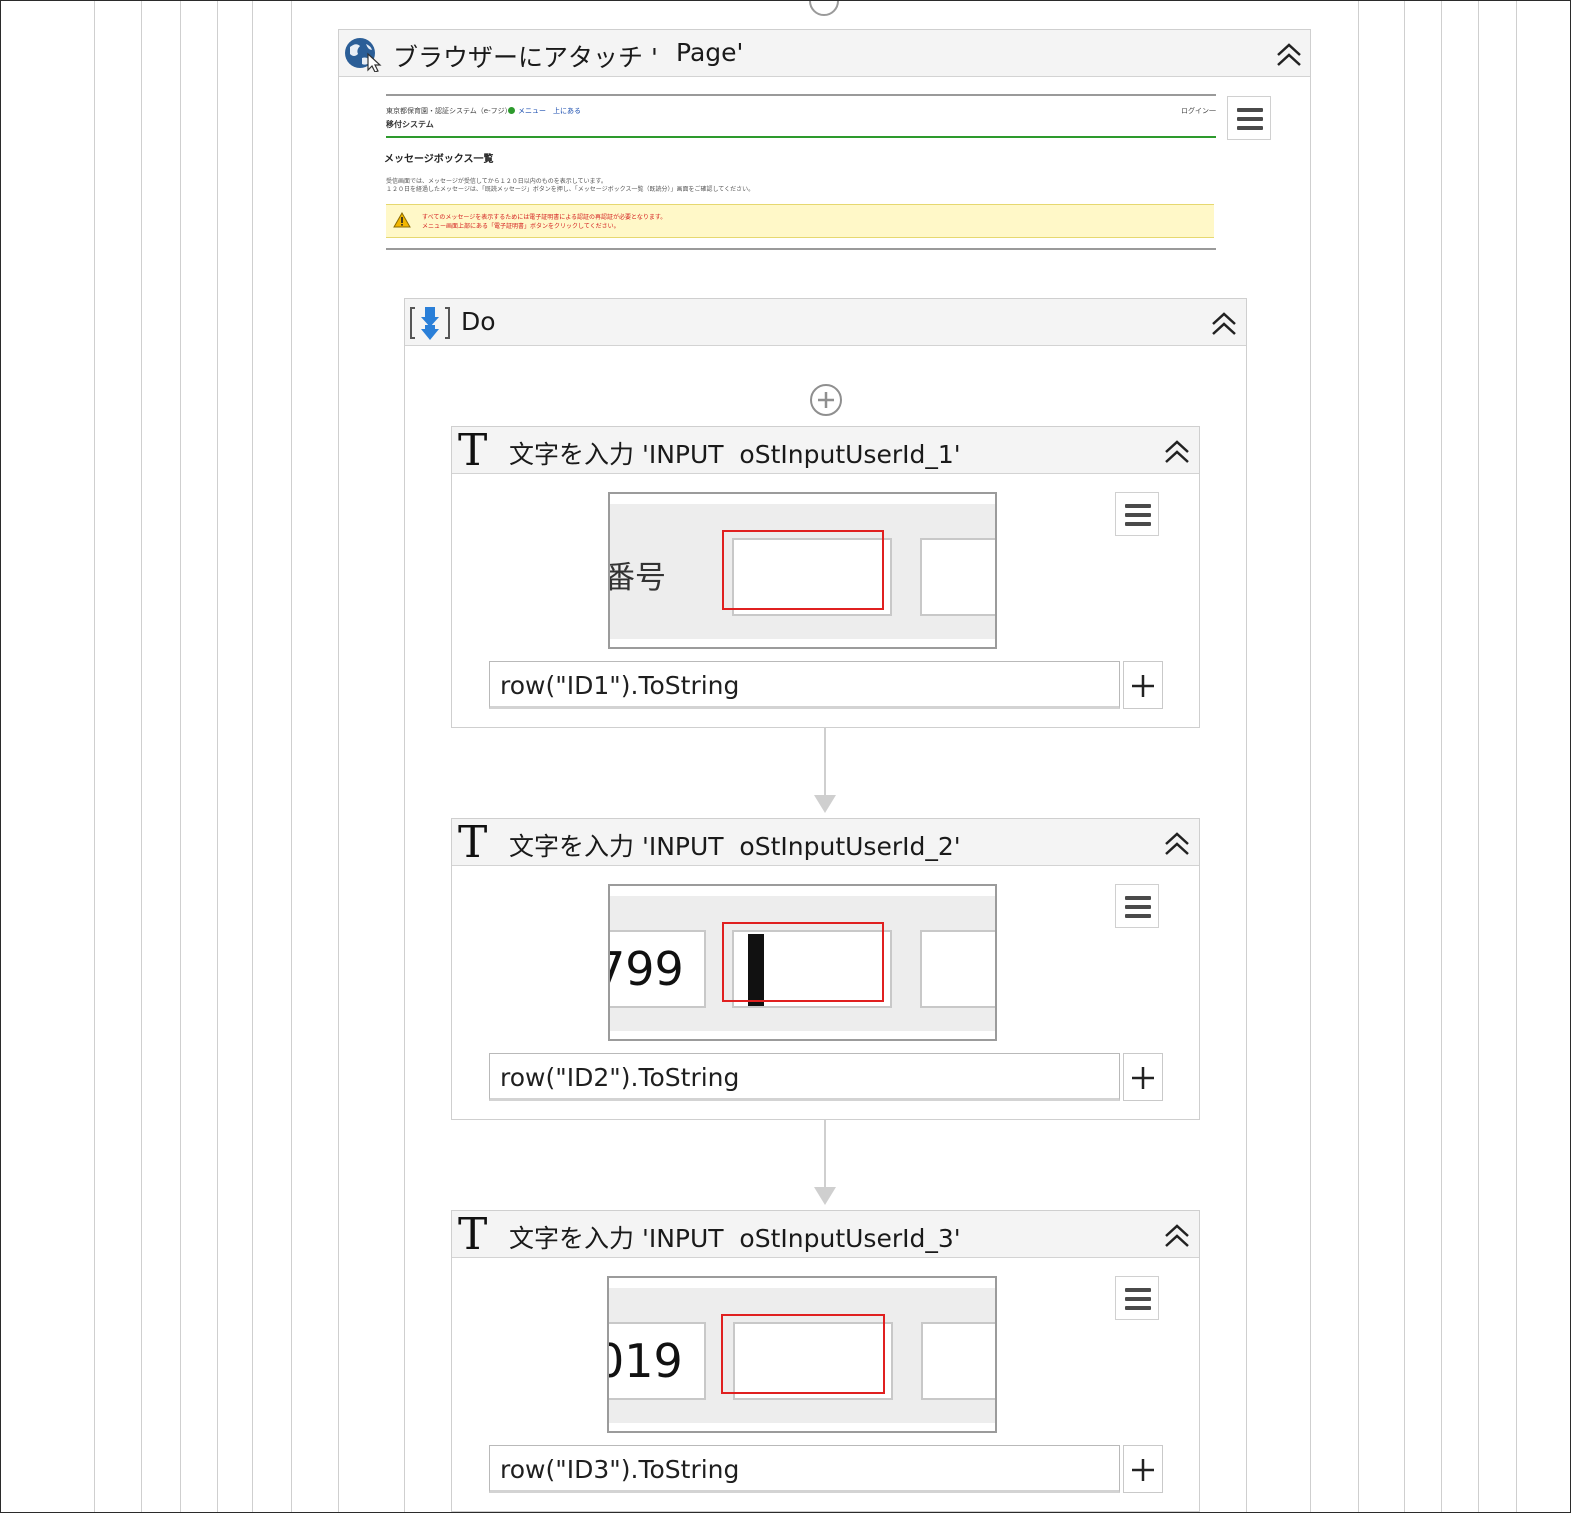  I want to click on type-into-activity: T 文字を入力 'INPUT oStInputUserId_3' 019, so click(825, 1361).